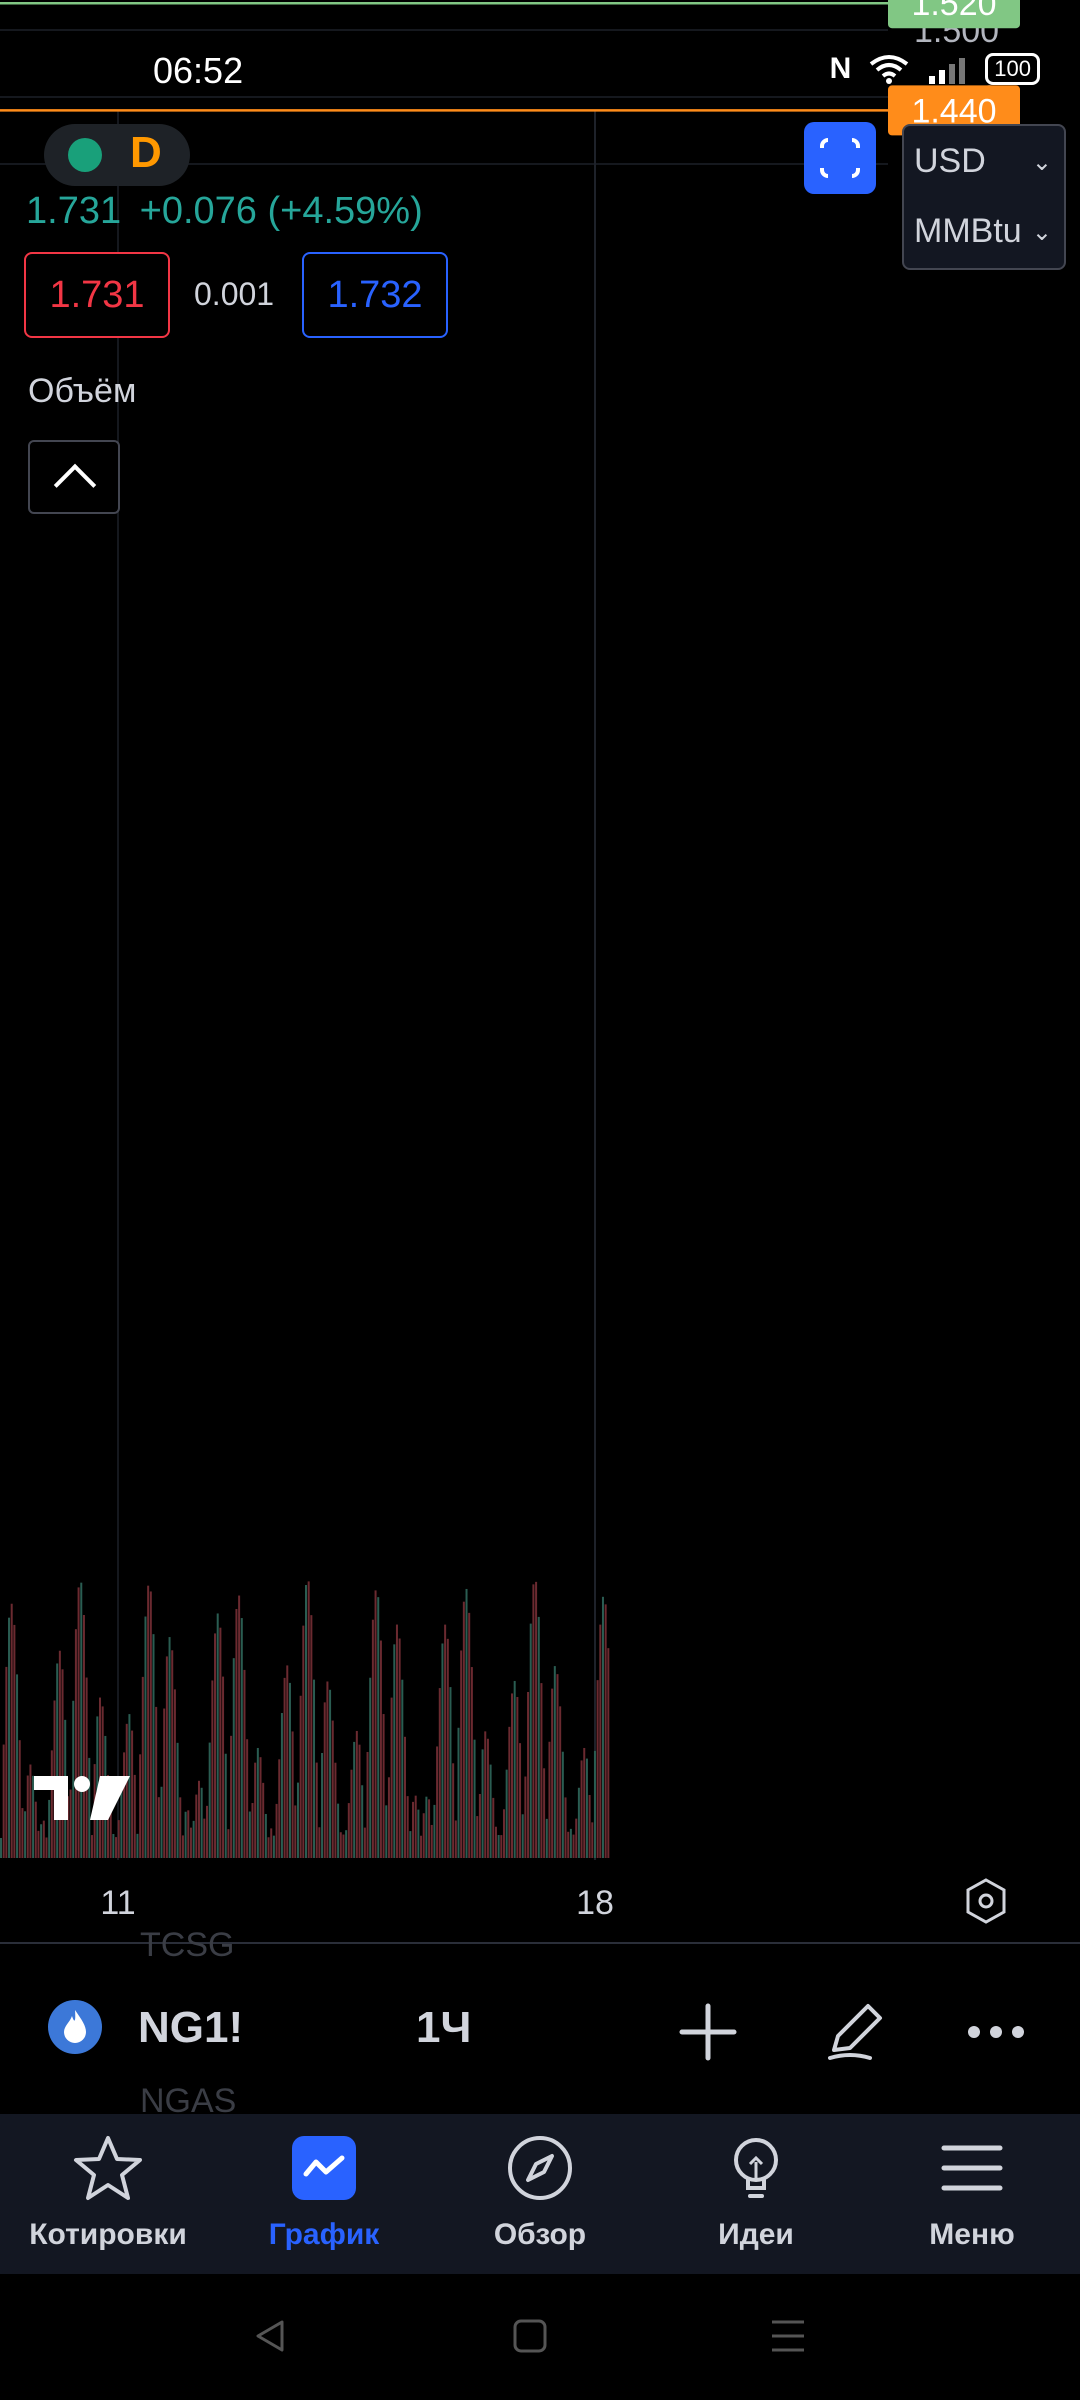 The width and height of the screenshot is (1080, 2400). Describe the element at coordinates (595, 1903) in the screenshot. I see `x-tick-label: 18` at that location.